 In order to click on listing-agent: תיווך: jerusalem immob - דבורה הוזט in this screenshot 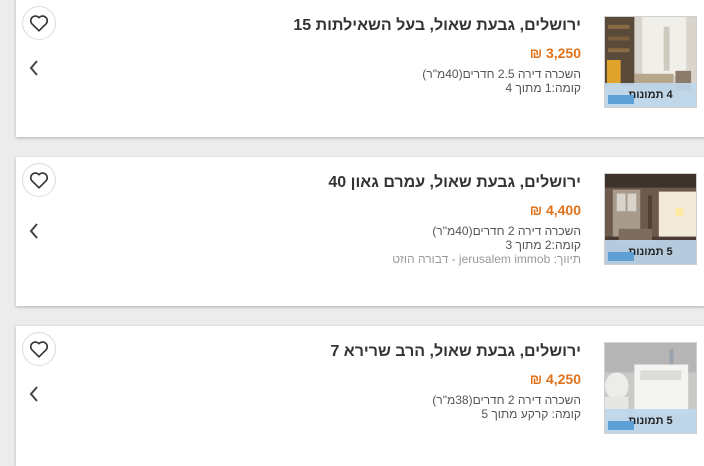, I will do `click(486, 259)`.